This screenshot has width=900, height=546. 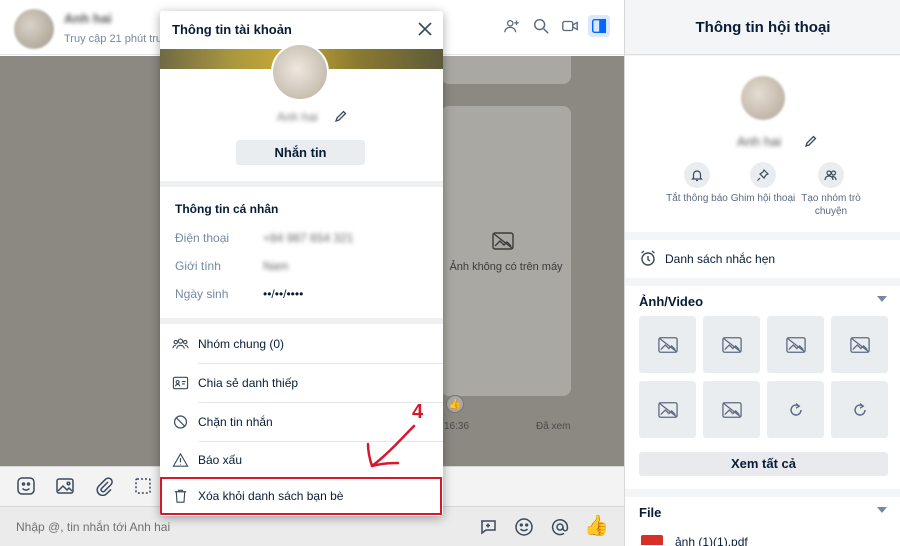 What do you see at coordinates (831, 175) in the screenshot?
I see `add-group-icon` at bounding box center [831, 175].